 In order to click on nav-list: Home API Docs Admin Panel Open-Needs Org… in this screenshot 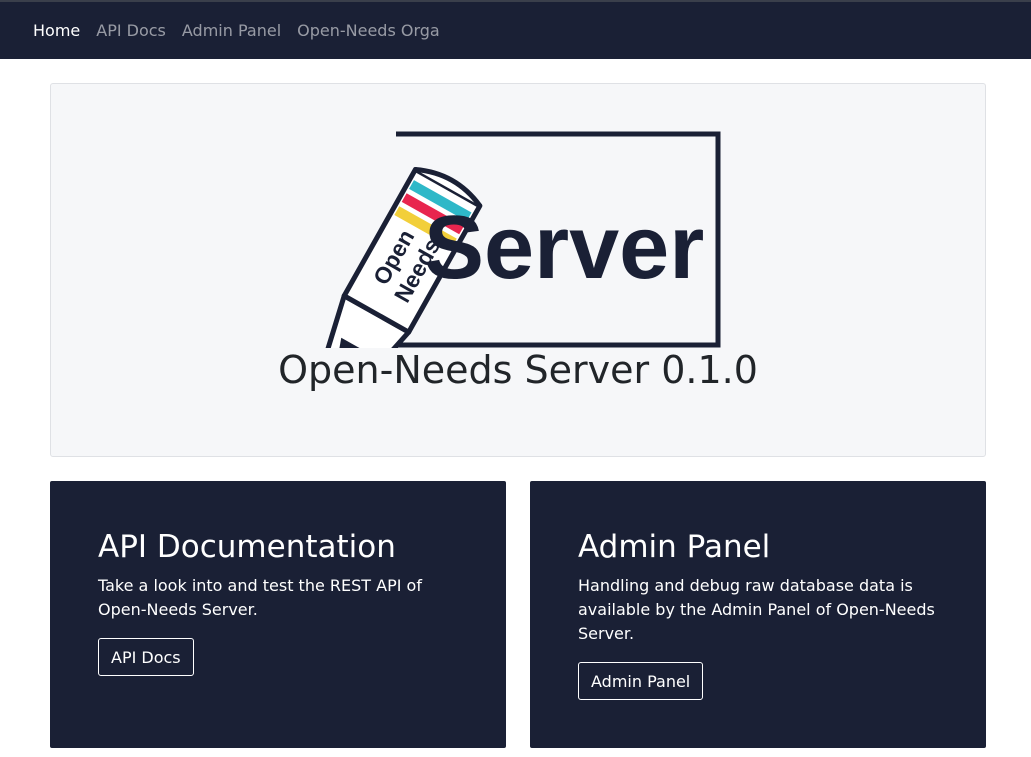, I will do `click(244, 30)`.